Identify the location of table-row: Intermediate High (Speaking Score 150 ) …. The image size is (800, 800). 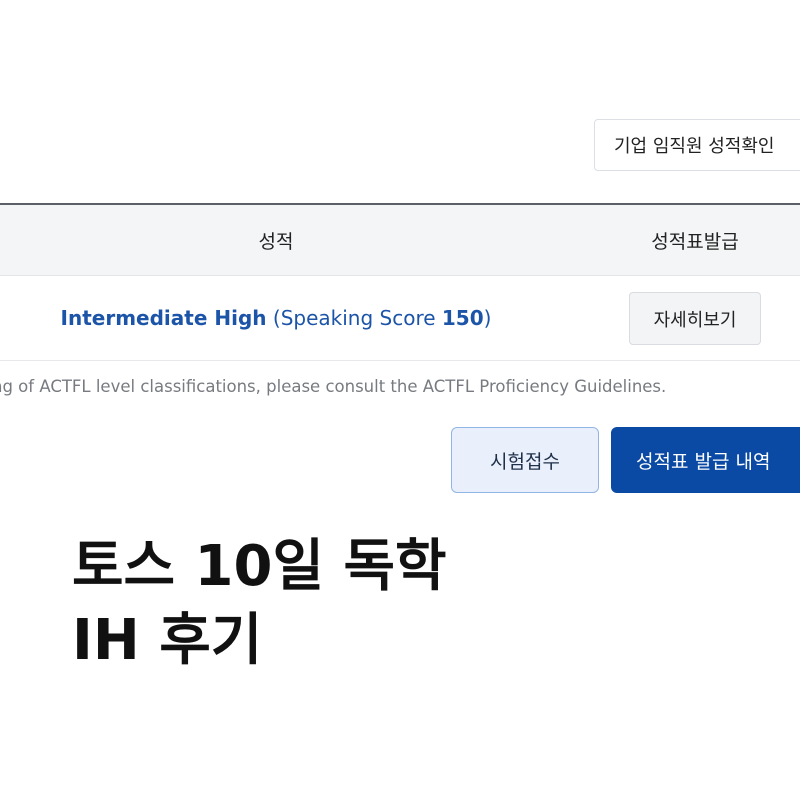
(400, 318).